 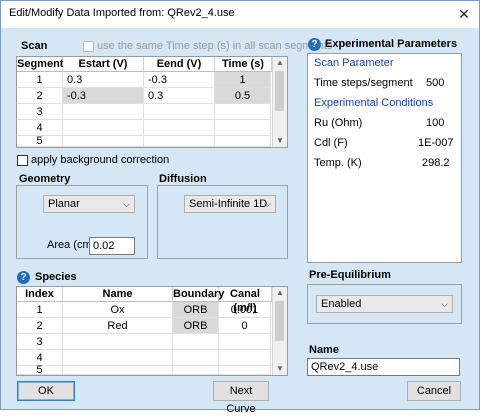 I want to click on pre-equilibrium-select: Enabled ⌵, so click(x=384, y=304).